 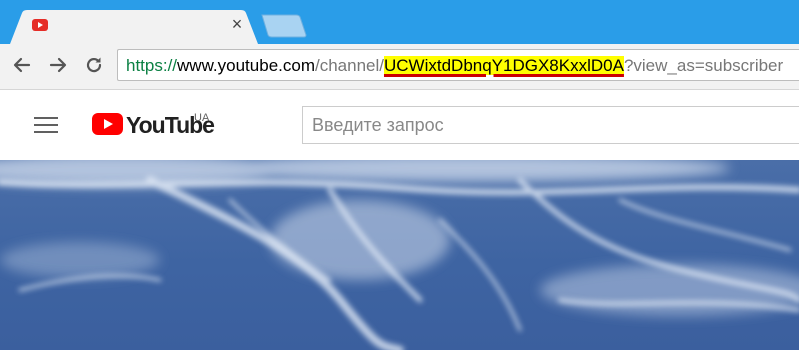 I want to click on new-tab-button, so click(x=284, y=26).